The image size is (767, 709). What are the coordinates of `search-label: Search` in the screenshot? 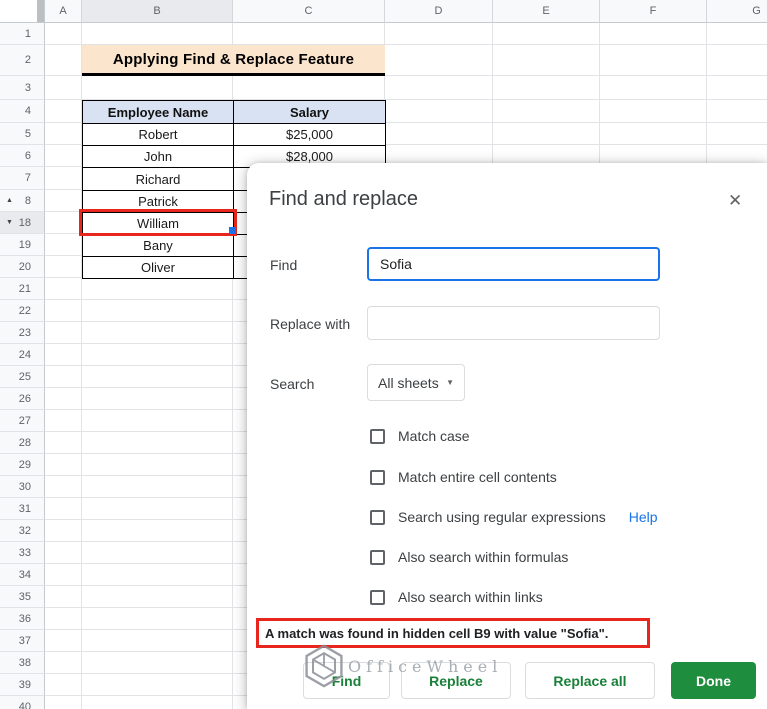 It's located at (292, 384).